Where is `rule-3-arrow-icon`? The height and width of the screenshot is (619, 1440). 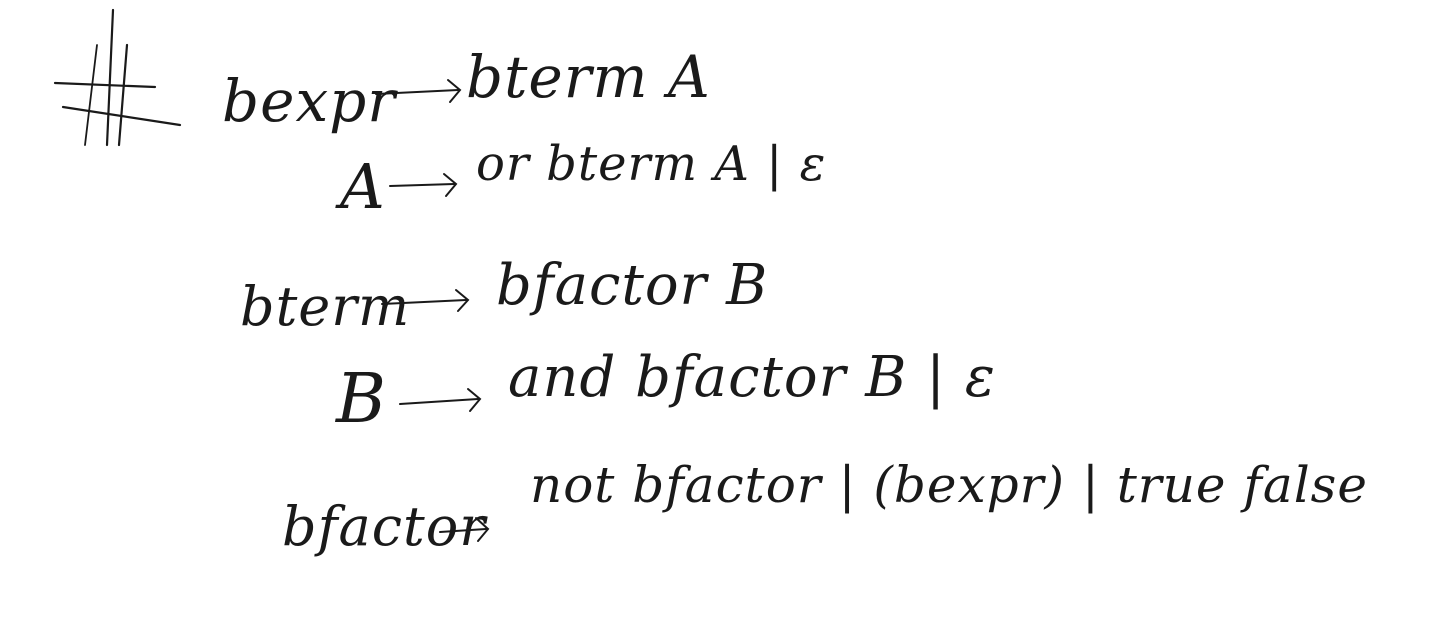
rule-3-arrow-icon is located at coordinates (425, 300).